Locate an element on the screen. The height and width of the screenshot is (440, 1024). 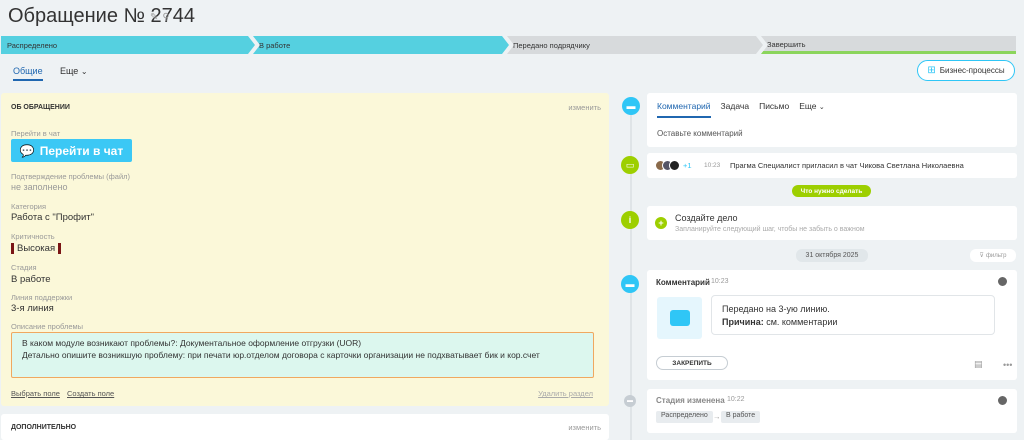
support-line-value: 3-я линия is located at coordinates (32, 308).